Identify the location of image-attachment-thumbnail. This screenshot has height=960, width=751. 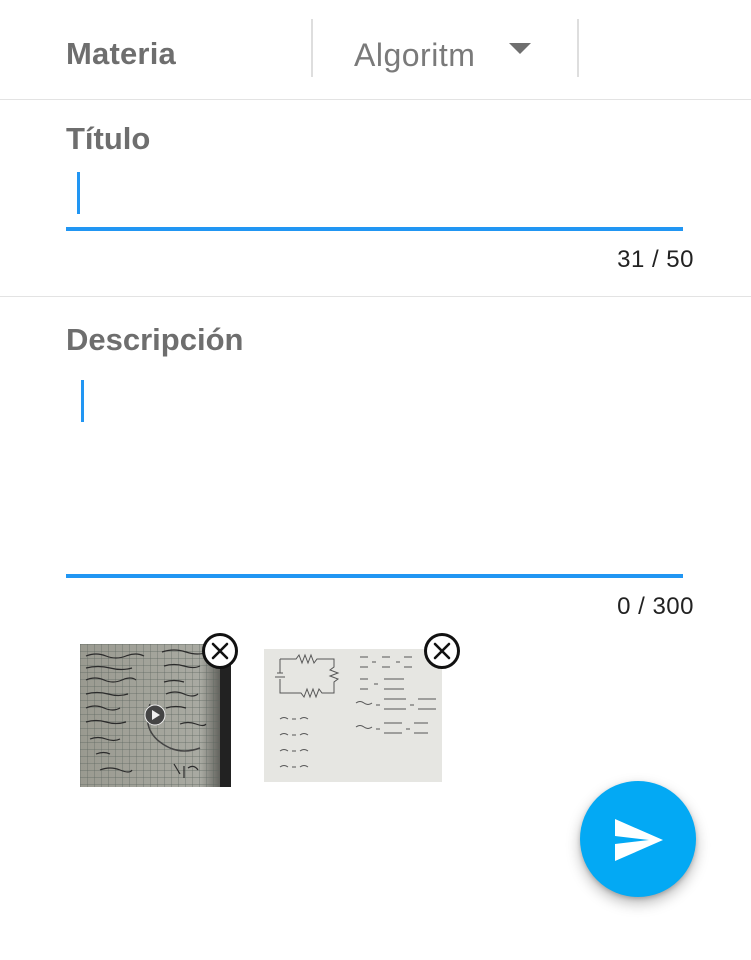
(353, 715).